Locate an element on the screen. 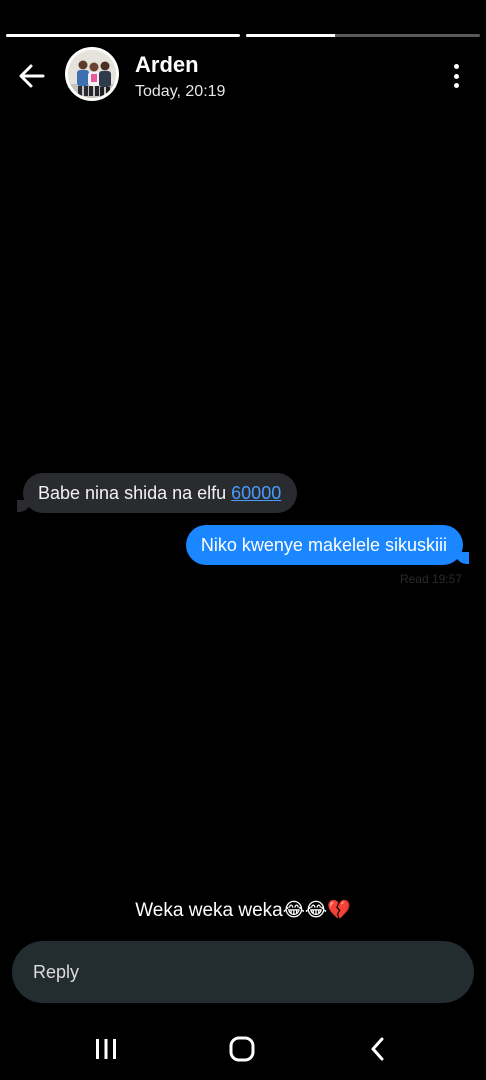 This screenshot has width=486, height=1080. avatar is located at coordinates (92, 74).